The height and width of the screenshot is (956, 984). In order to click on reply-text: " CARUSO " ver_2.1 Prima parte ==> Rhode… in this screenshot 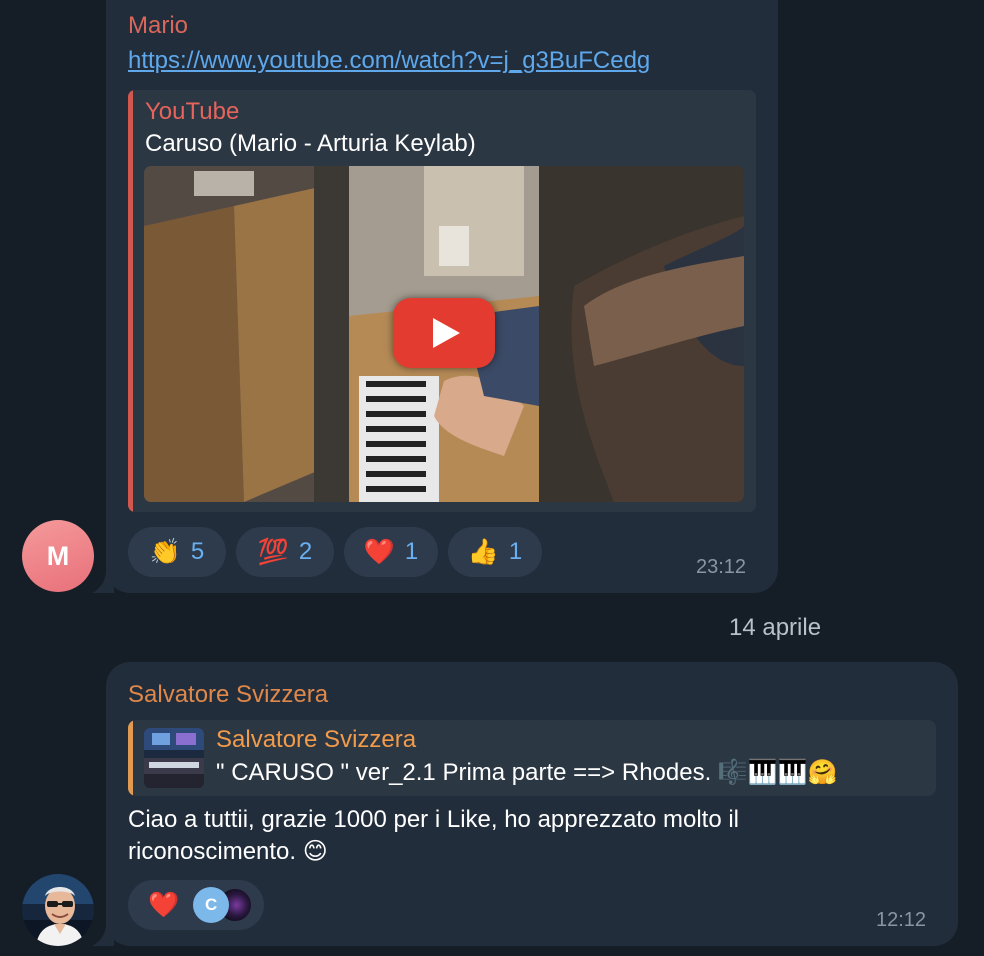, I will do `click(527, 772)`.